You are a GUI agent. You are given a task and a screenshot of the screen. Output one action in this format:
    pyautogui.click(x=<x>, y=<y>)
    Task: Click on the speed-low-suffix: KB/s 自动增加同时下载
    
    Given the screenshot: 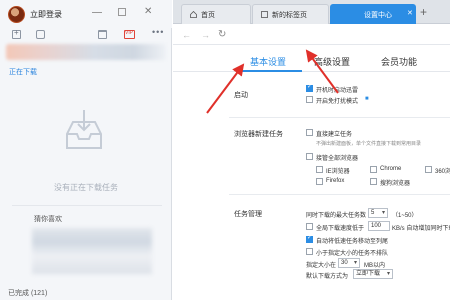 What is the action you would take?
    pyautogui.click(x=421, y=229)
    